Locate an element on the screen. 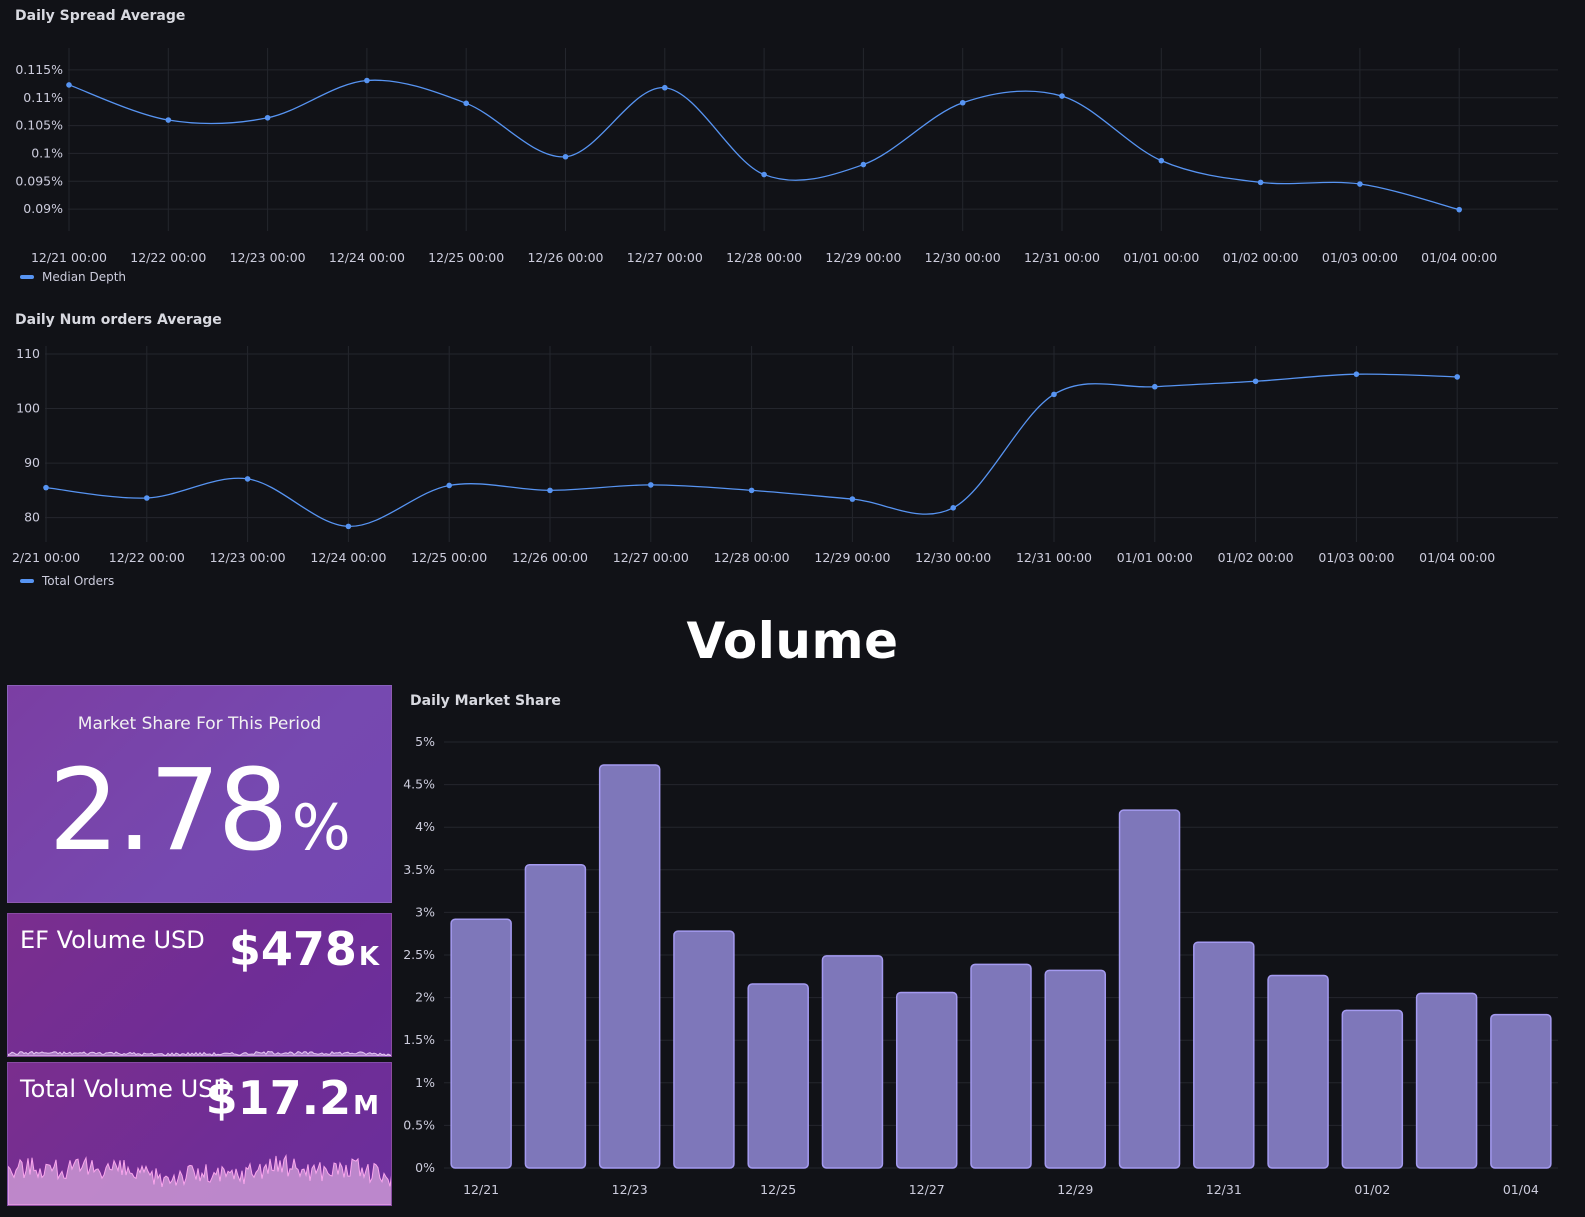 The image size is (1585, 1217). total-volume-number: $17.2 is located at coordinates (278, 1098).